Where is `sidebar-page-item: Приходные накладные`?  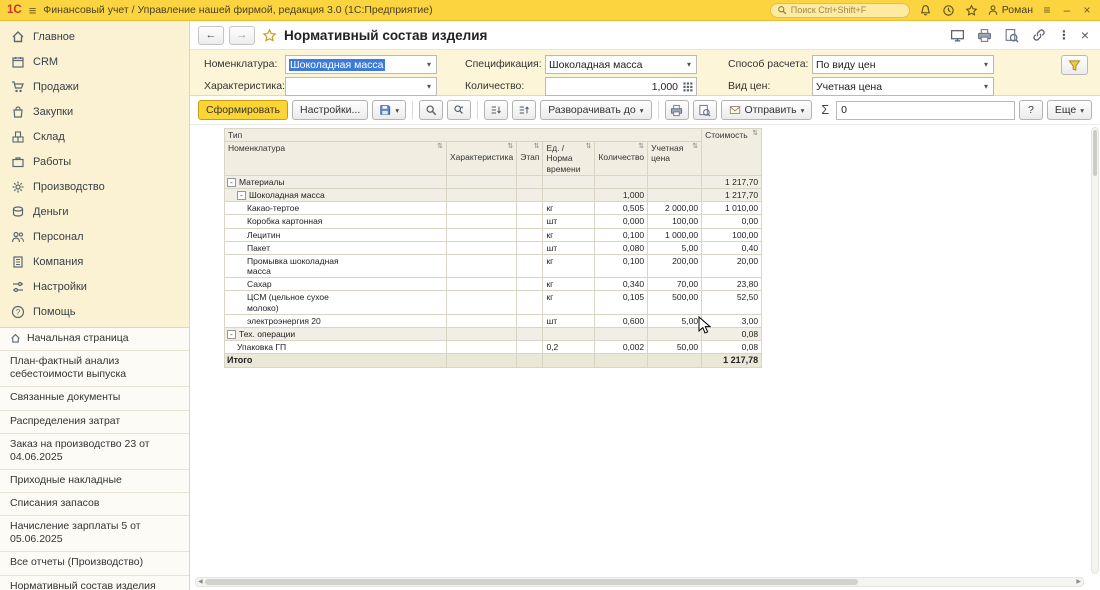 sidebar-page-item: Приходные накладные is located at coordinates (94, 481).